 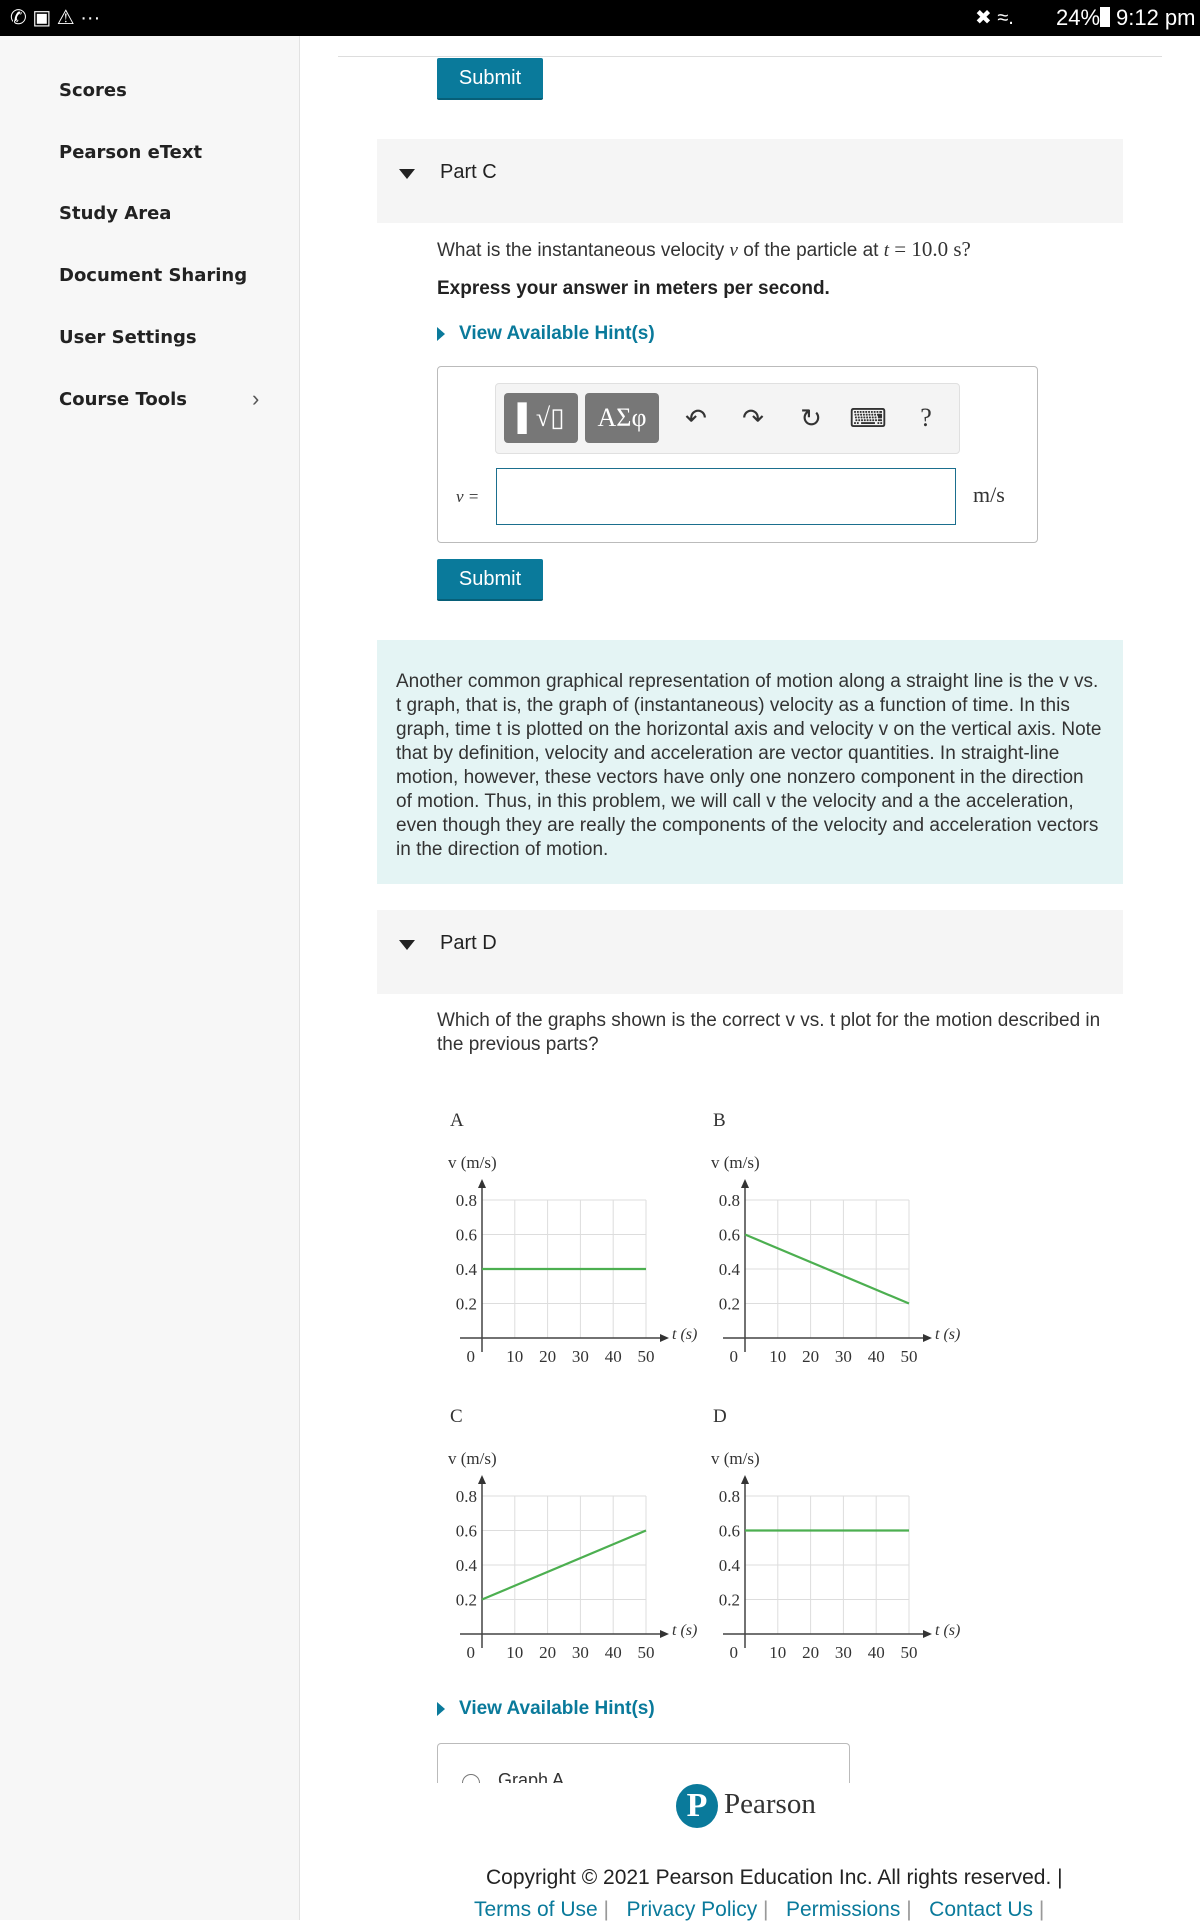 I want to click on radio-graph-a, so click(x=471, y=1778).